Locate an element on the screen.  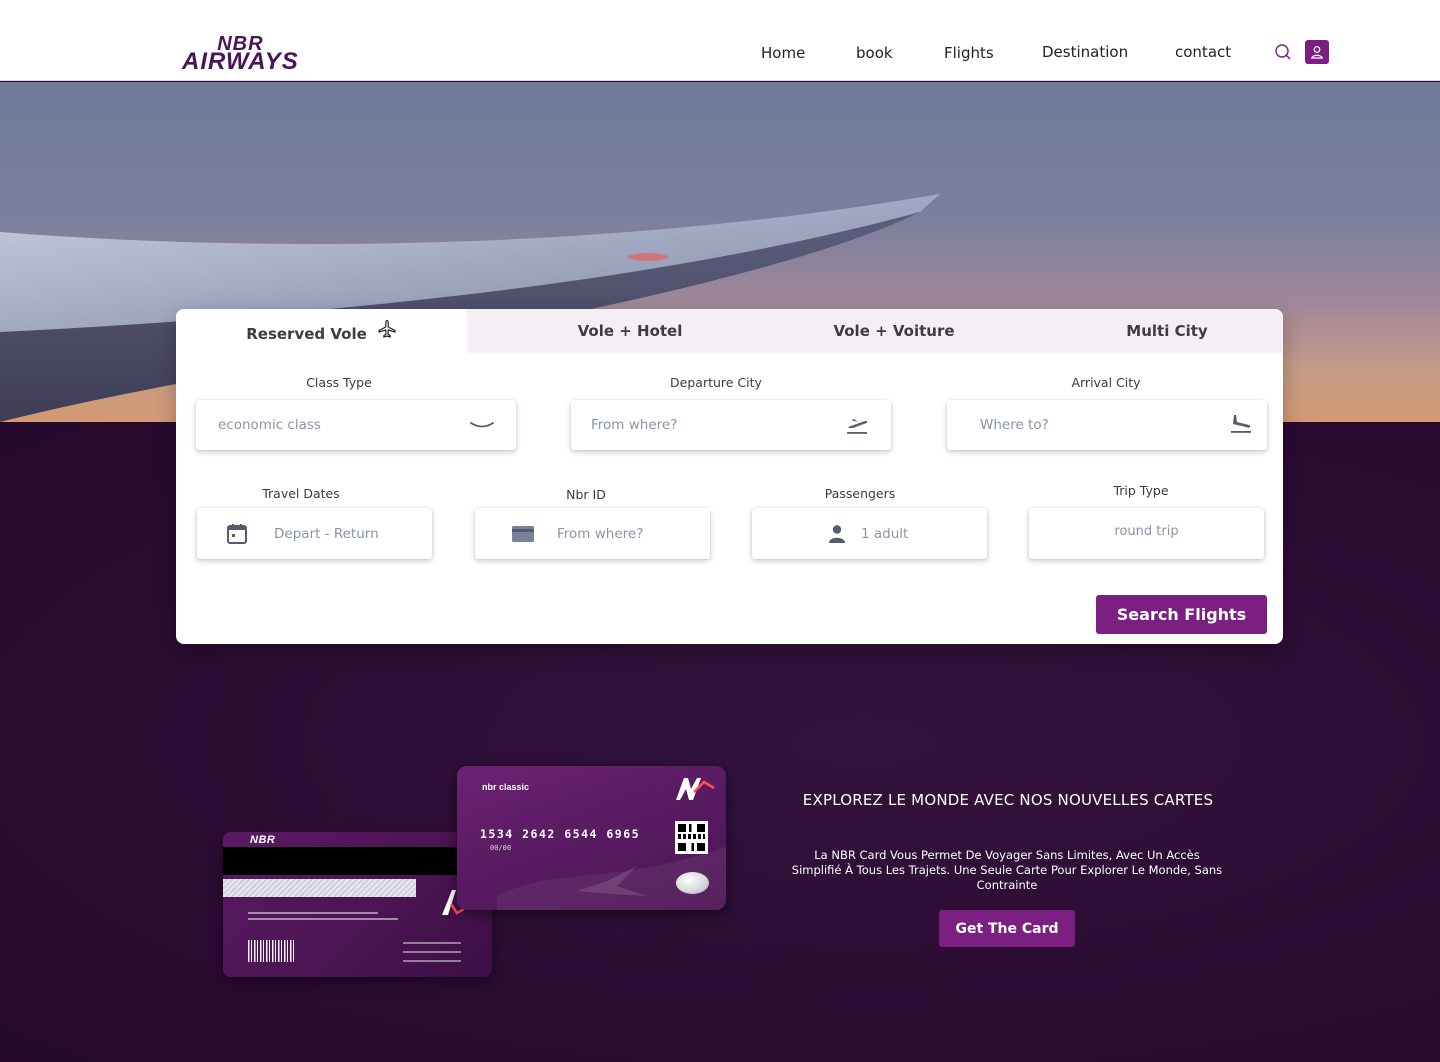
travel-dates-label: Travel Dates is located at coordinates (301, 493).